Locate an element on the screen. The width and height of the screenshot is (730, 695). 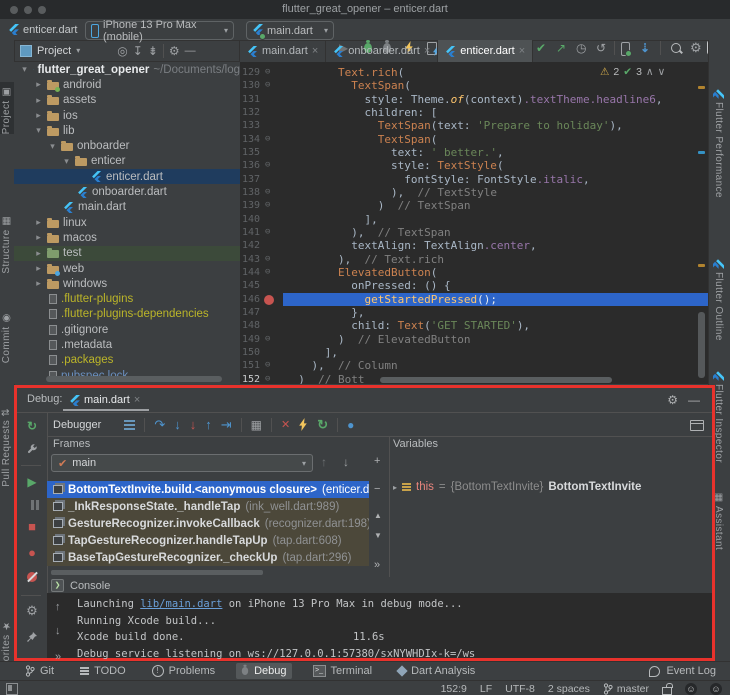
code-line-149: 149 ⊖ ) // ElevatedButton is located at coordinates (474, 339).